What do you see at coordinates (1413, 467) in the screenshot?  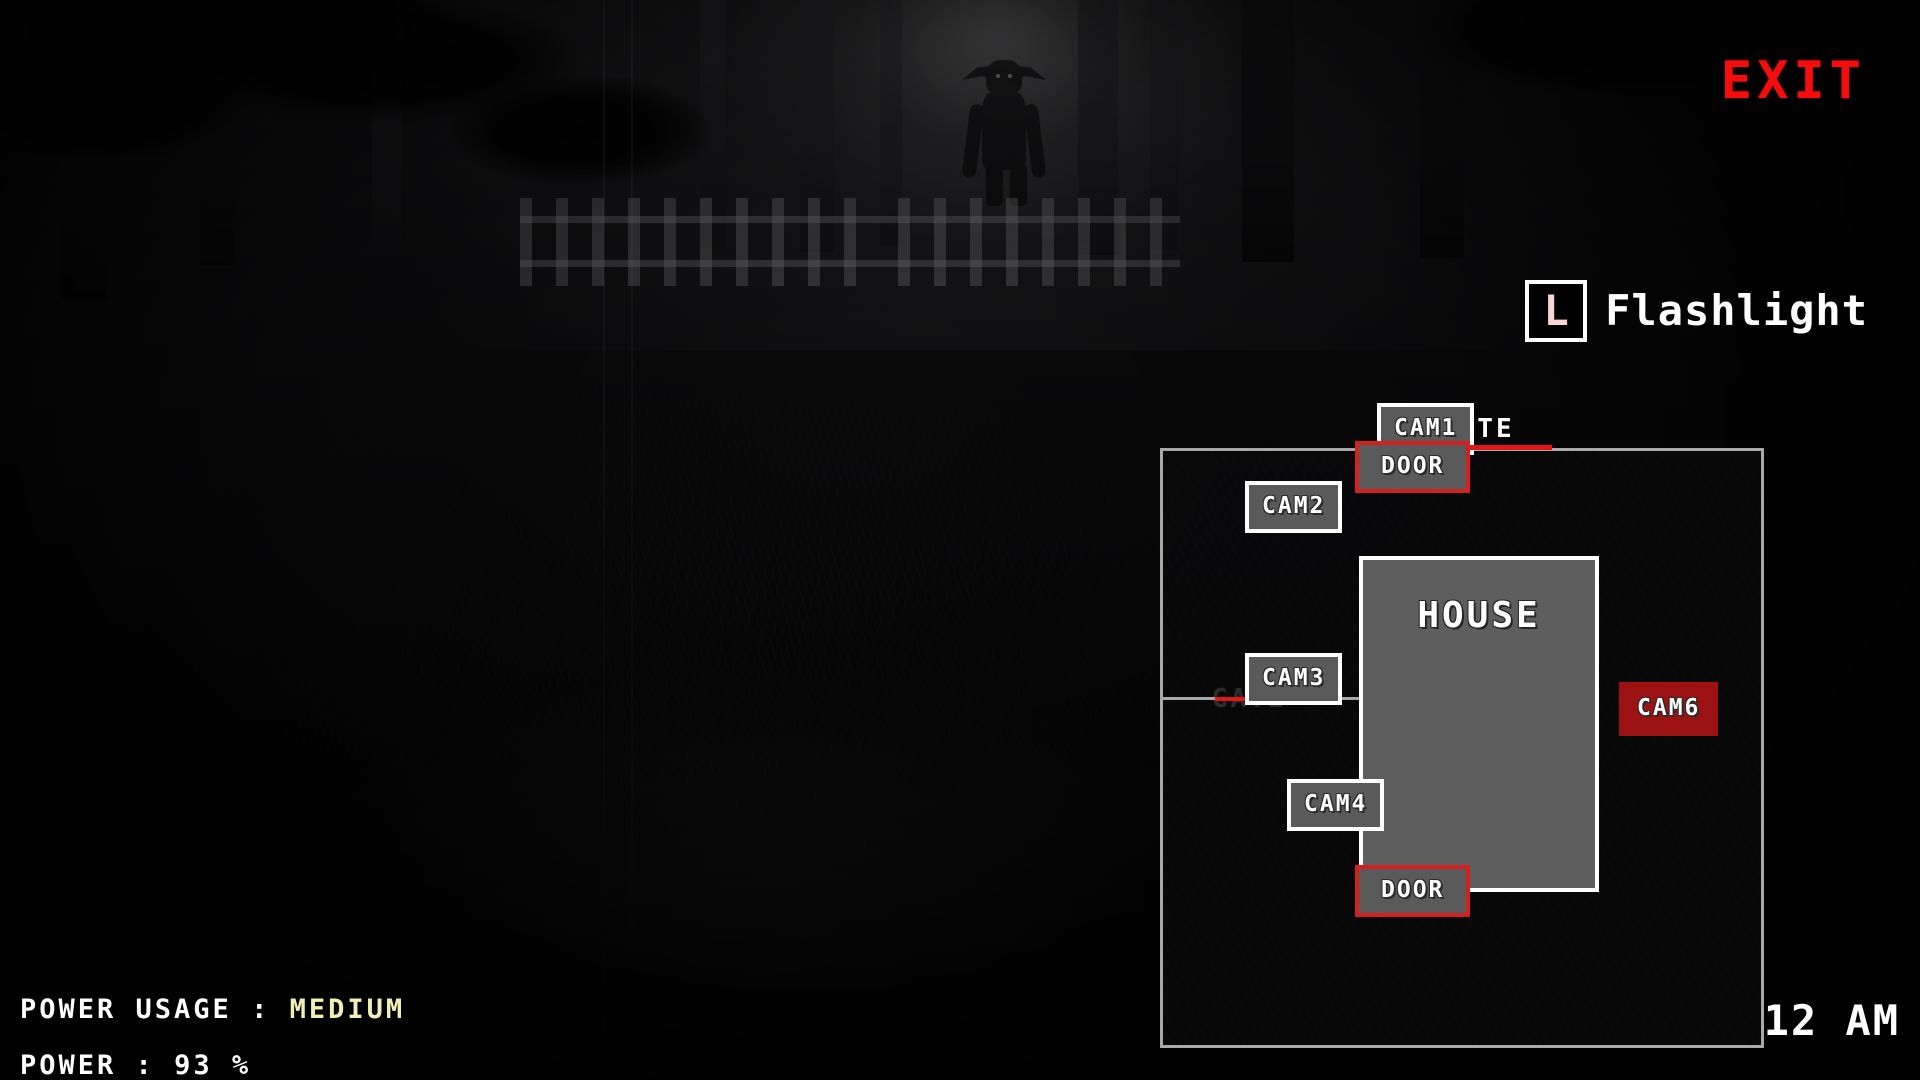 I see `door-button-front: DOOR` at bounding box center [1413, 467].